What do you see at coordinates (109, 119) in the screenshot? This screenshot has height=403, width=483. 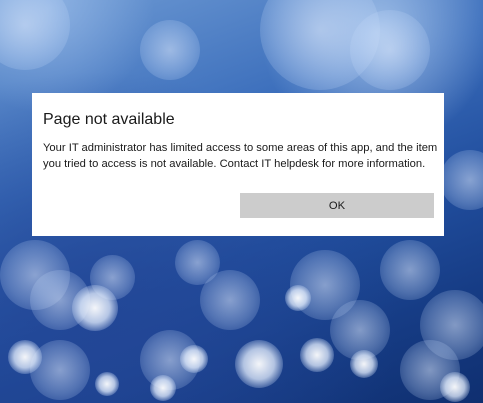 I see `dialog-title: Page not available` at bounding box center [109, 119].